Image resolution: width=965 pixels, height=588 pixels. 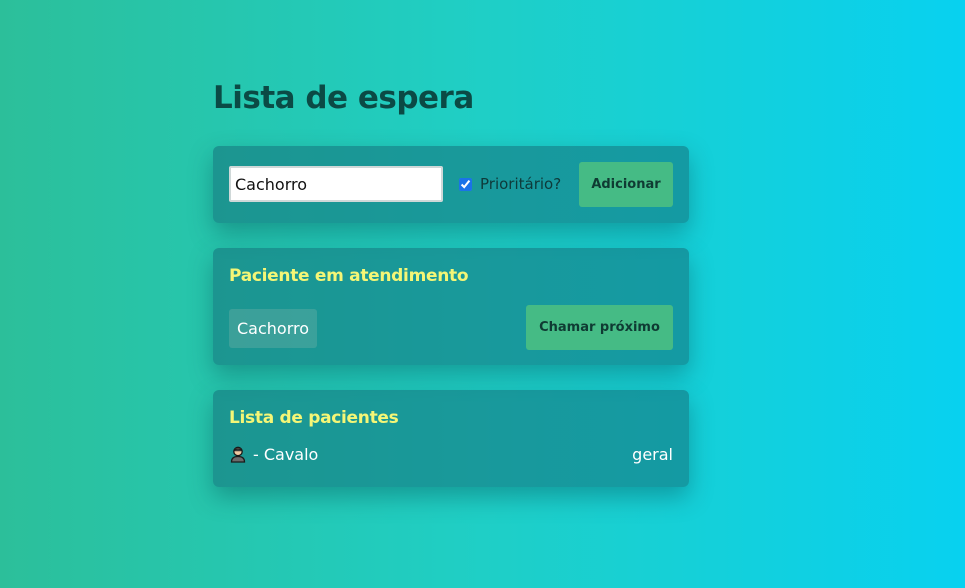 I want to click on patient-info: - Cavalo, so click(x=273, y=454).